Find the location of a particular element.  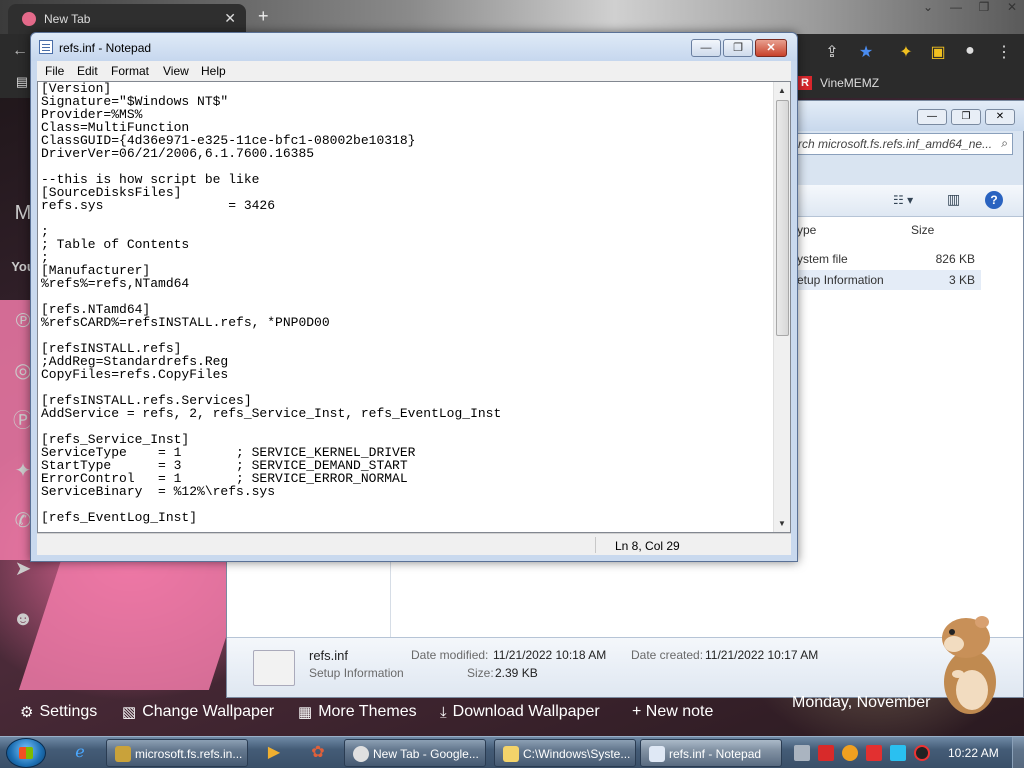

reddit-icon: ☻ is located at coordinates (23, 619).